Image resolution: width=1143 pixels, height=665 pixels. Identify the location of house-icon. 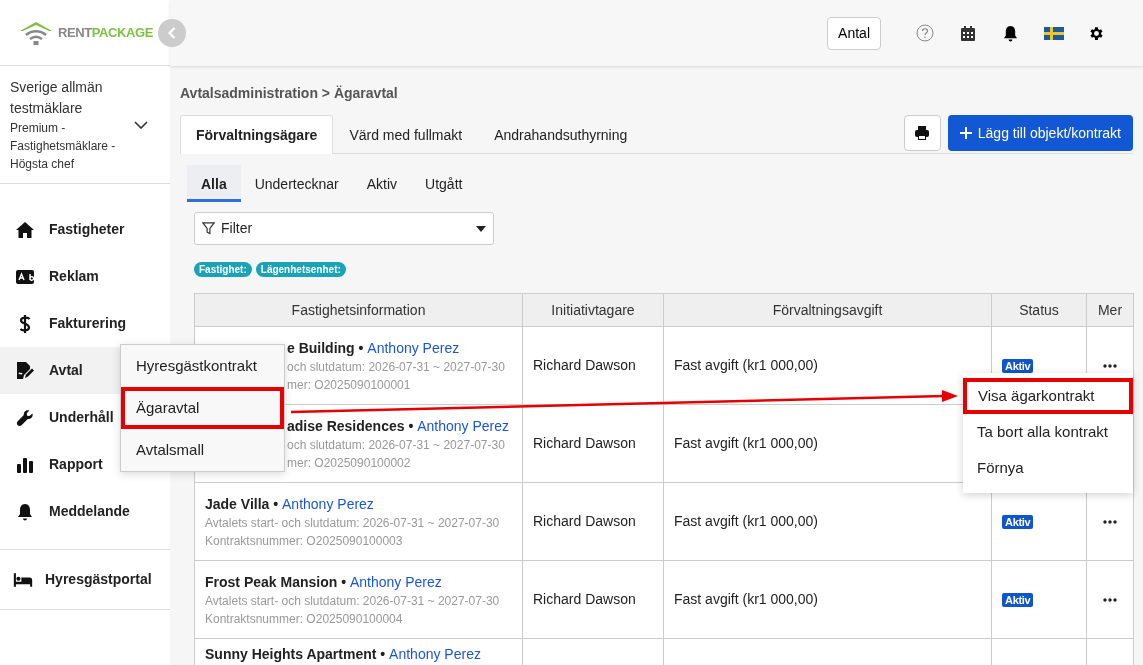
(25, 229).